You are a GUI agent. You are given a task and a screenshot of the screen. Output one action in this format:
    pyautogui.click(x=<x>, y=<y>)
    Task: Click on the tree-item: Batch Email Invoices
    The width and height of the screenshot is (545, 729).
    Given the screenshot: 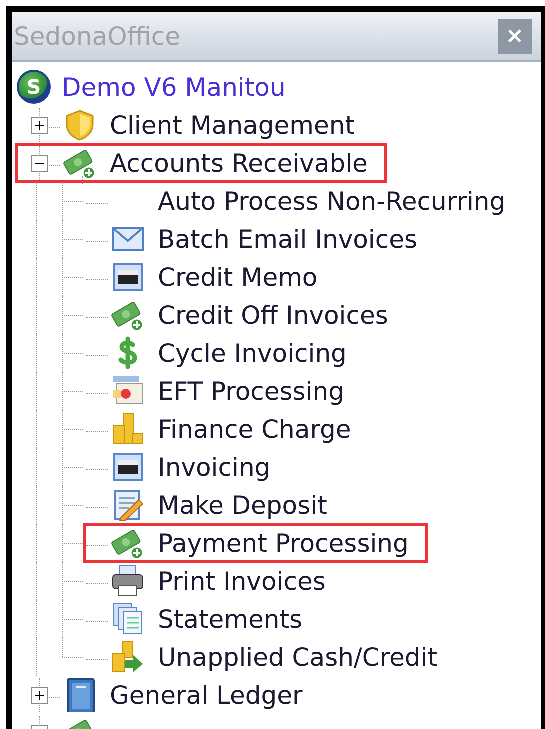 What is the action you would take?
    pyautogui.click(x=260, y=239)
    